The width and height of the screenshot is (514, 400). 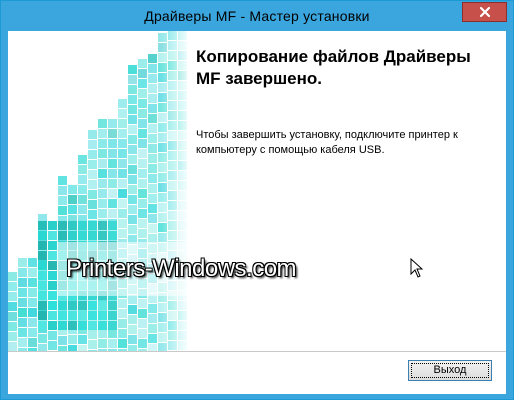 I want to click on window-title: Драйверы MF - Мастер установки, so click(x=257, y=16).